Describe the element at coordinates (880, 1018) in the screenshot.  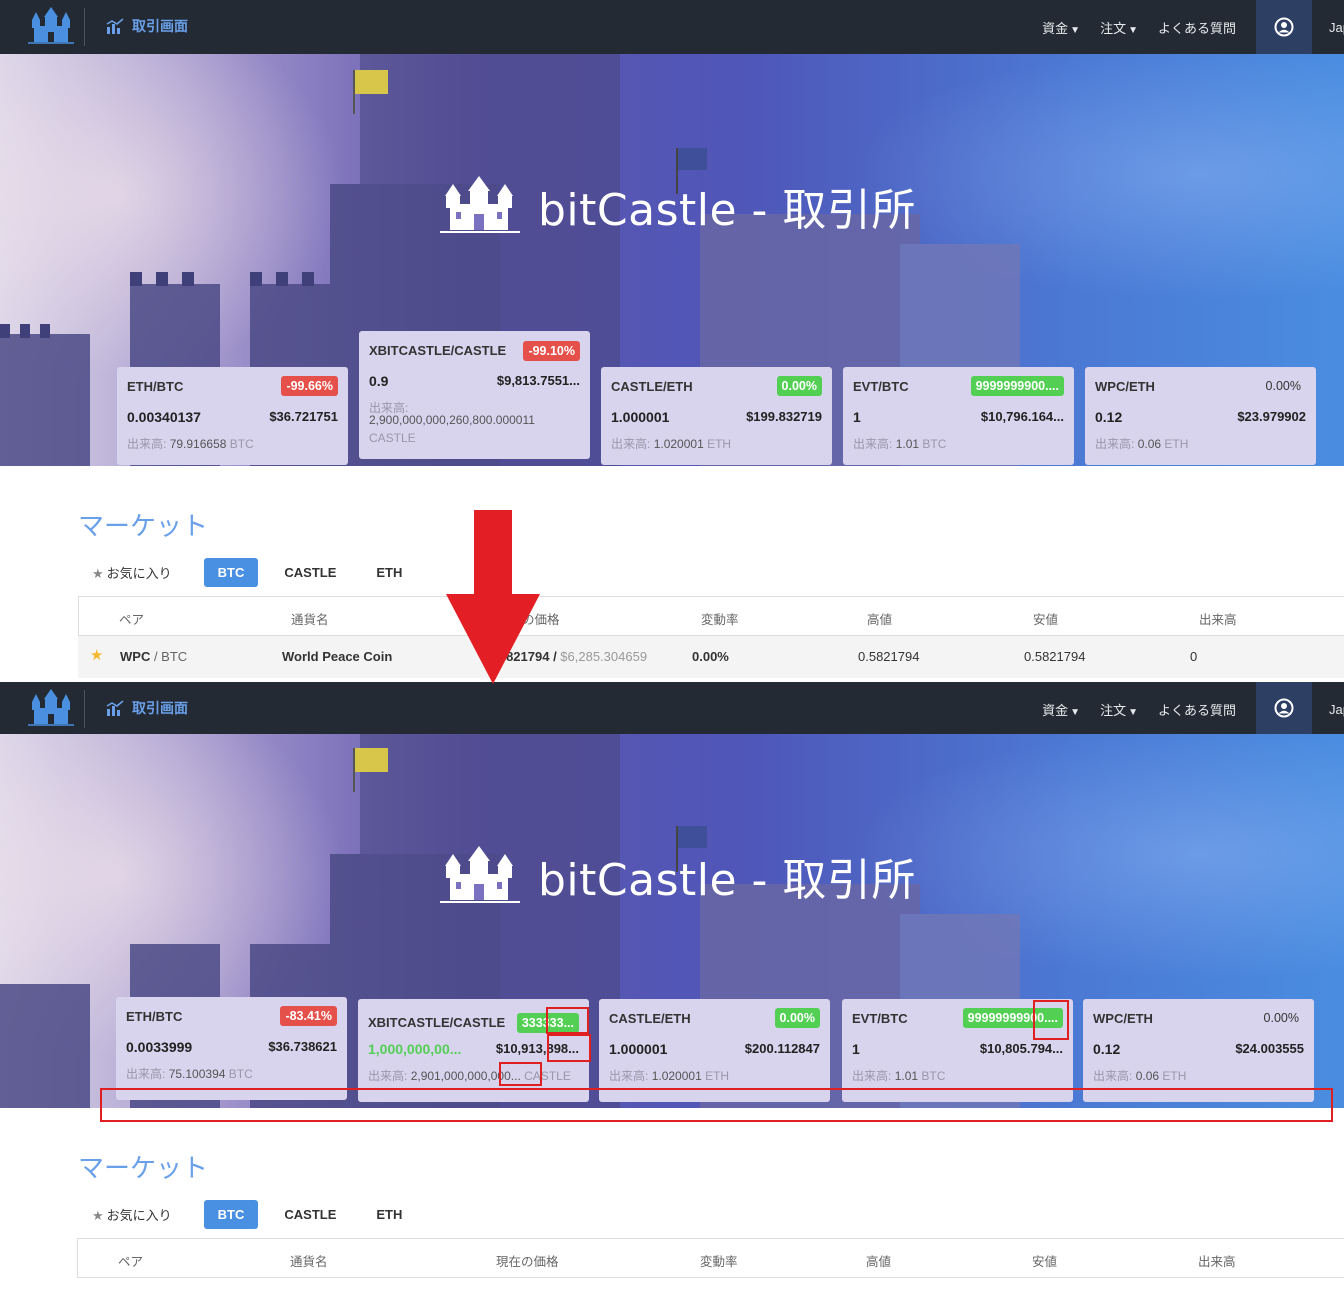
I see `ticker-pair: EVT/BTC` at that location.